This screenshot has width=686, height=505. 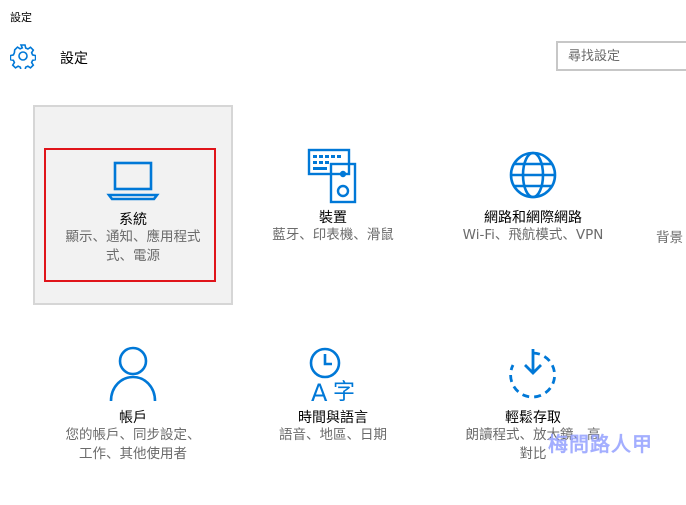 What do you see at coordinates (133, 220) in the screenshot?
I see `tile-label: 系統` at bounding box center [133, 220].